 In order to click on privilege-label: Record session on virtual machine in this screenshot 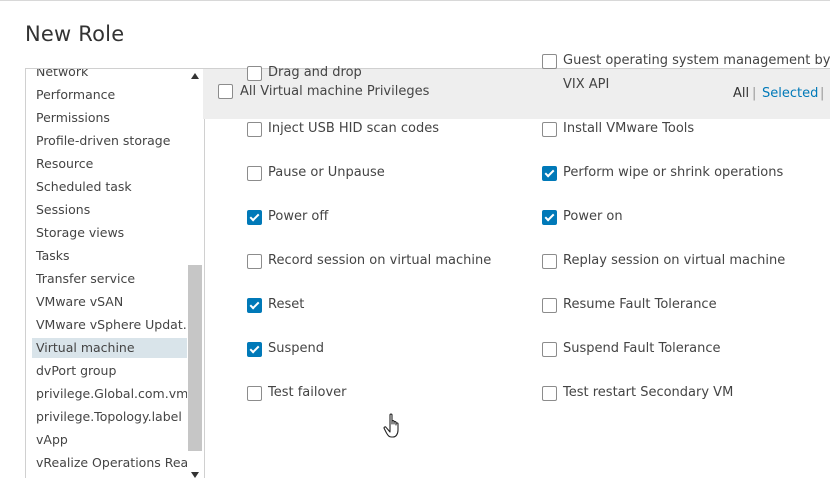, I will do `click(380, 260)`.